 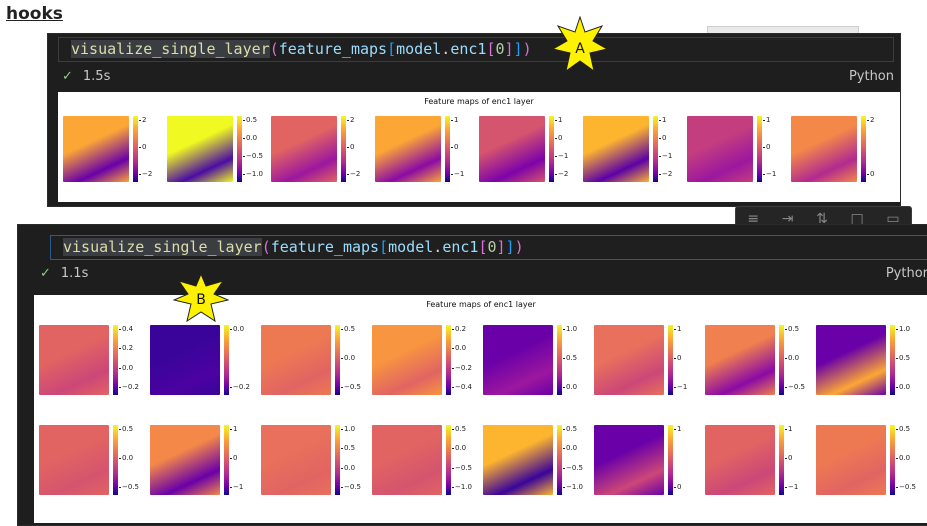 What do you see at coordinates (460, 247) in the screenshot?
I see `code-attr: enc1` at bounding box center [460, 247].